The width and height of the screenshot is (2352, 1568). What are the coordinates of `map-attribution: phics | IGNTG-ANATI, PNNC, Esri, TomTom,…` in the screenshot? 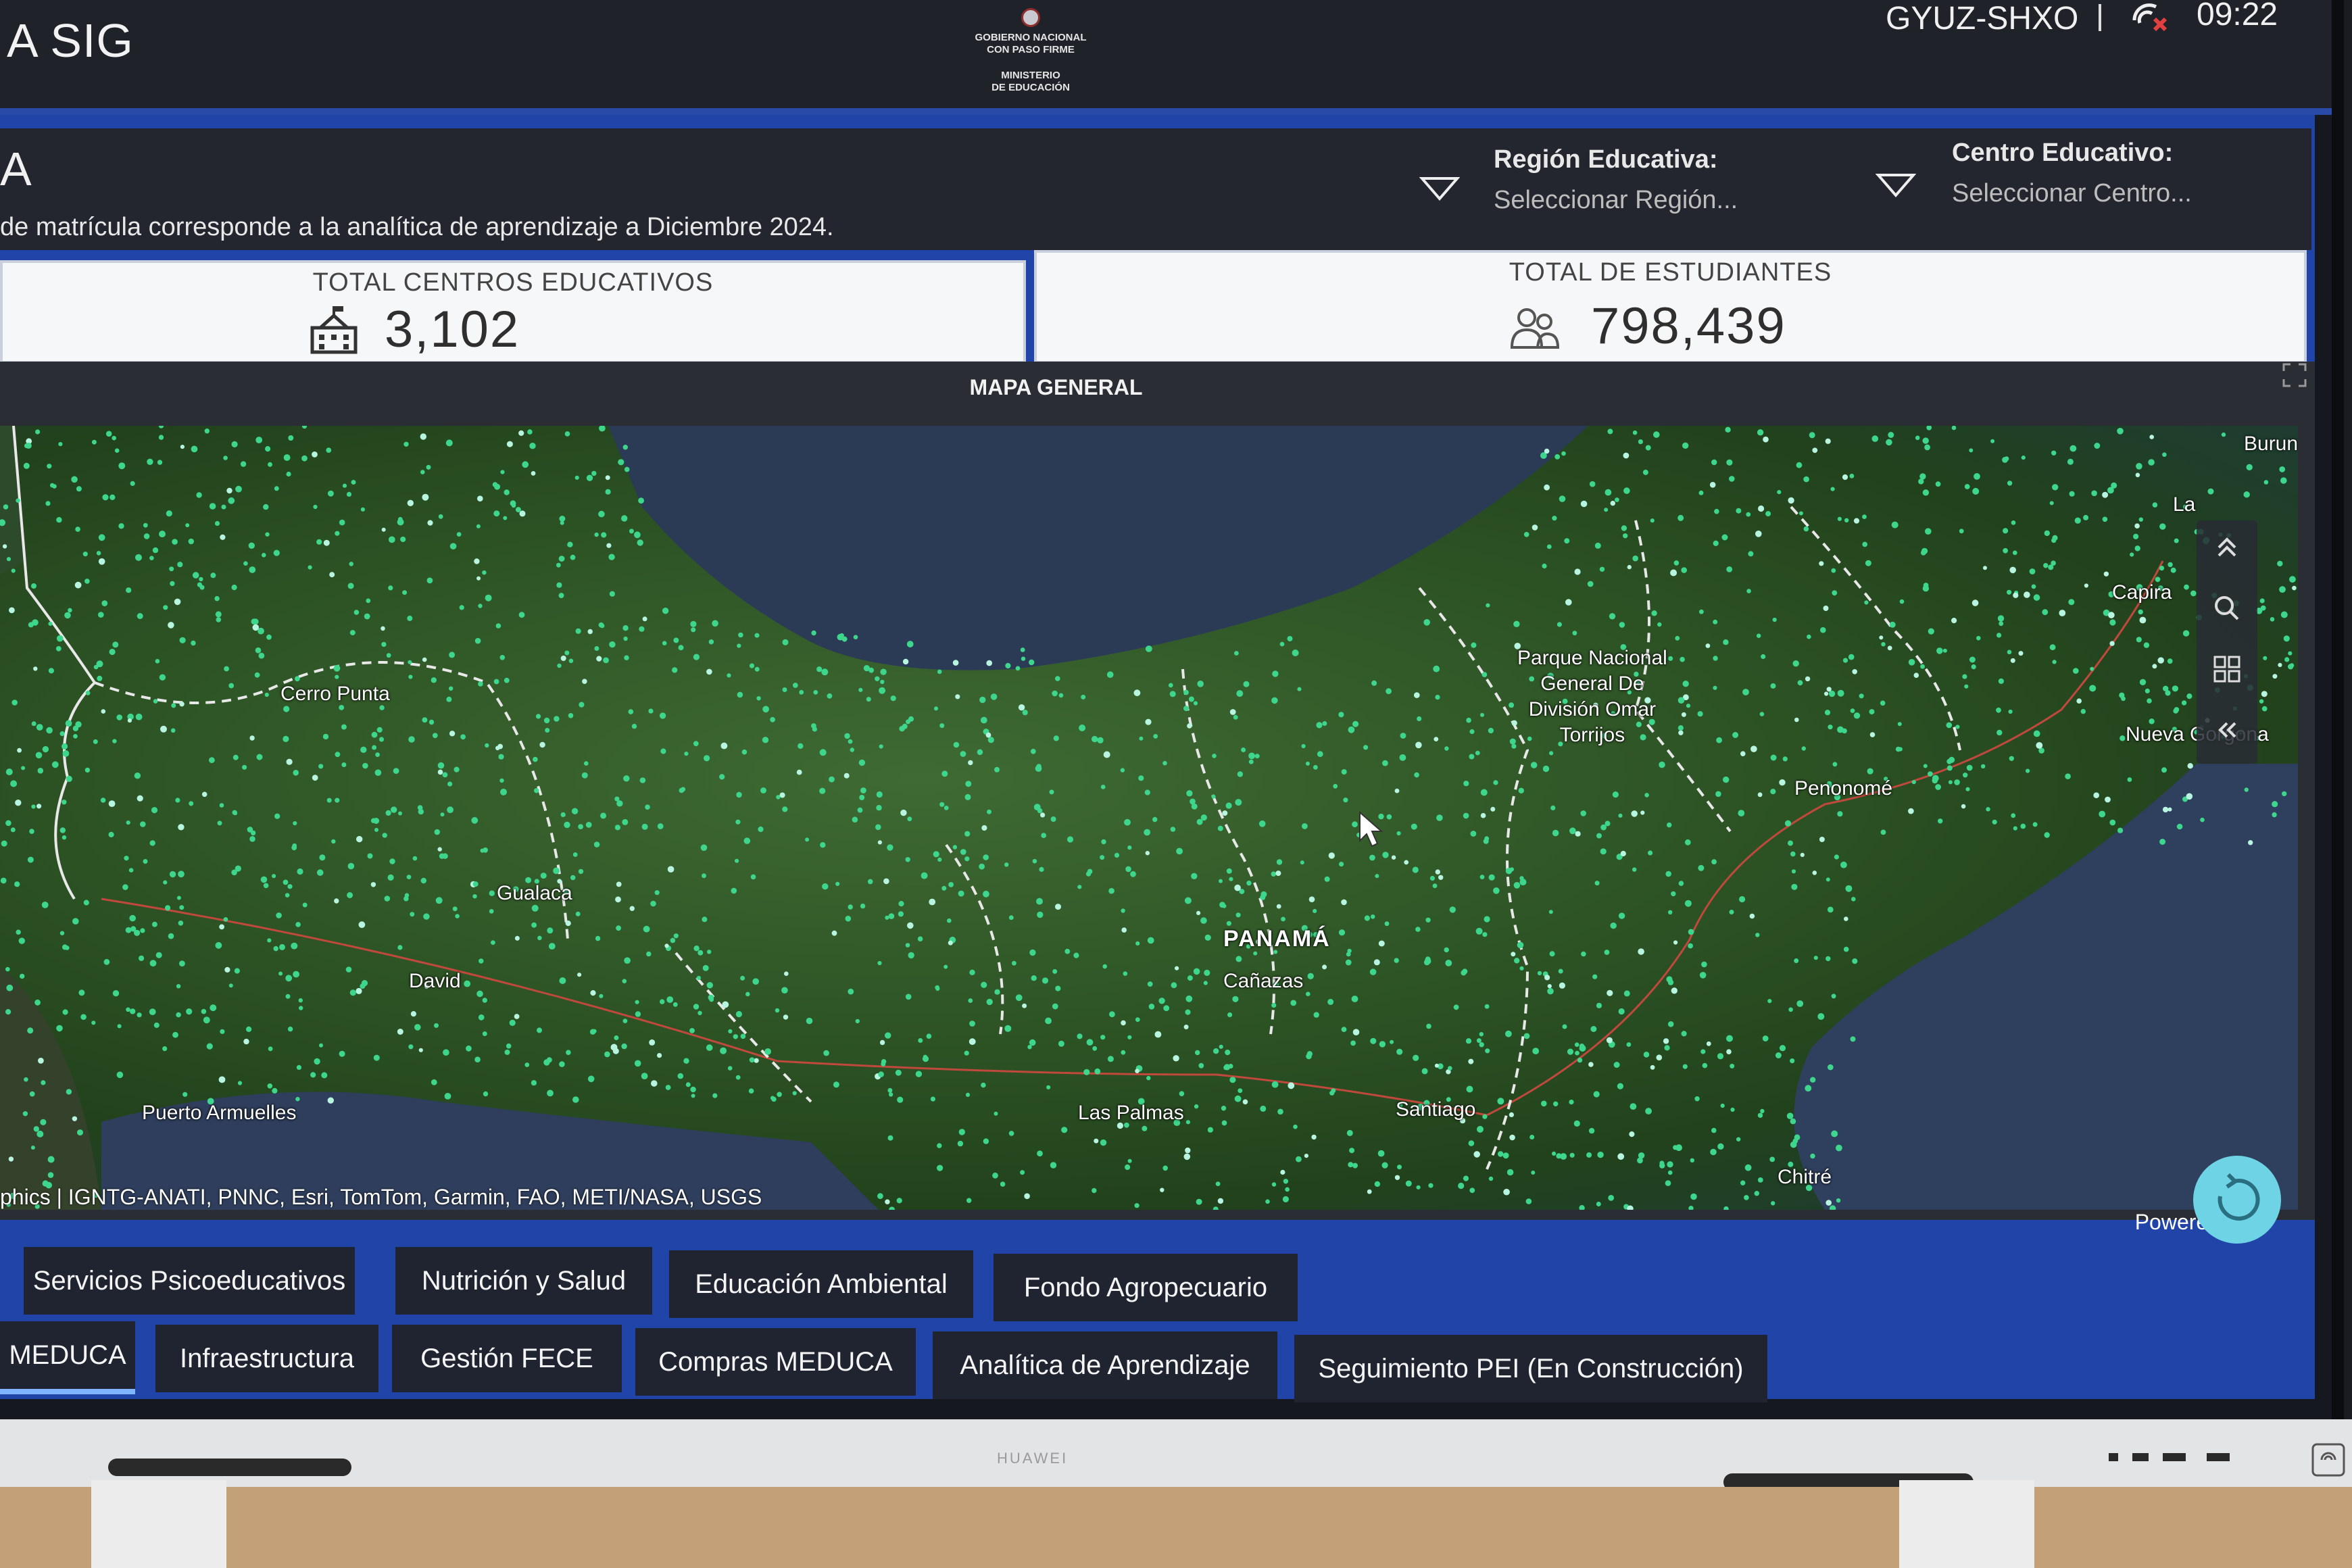 It's located at (381, 1197).